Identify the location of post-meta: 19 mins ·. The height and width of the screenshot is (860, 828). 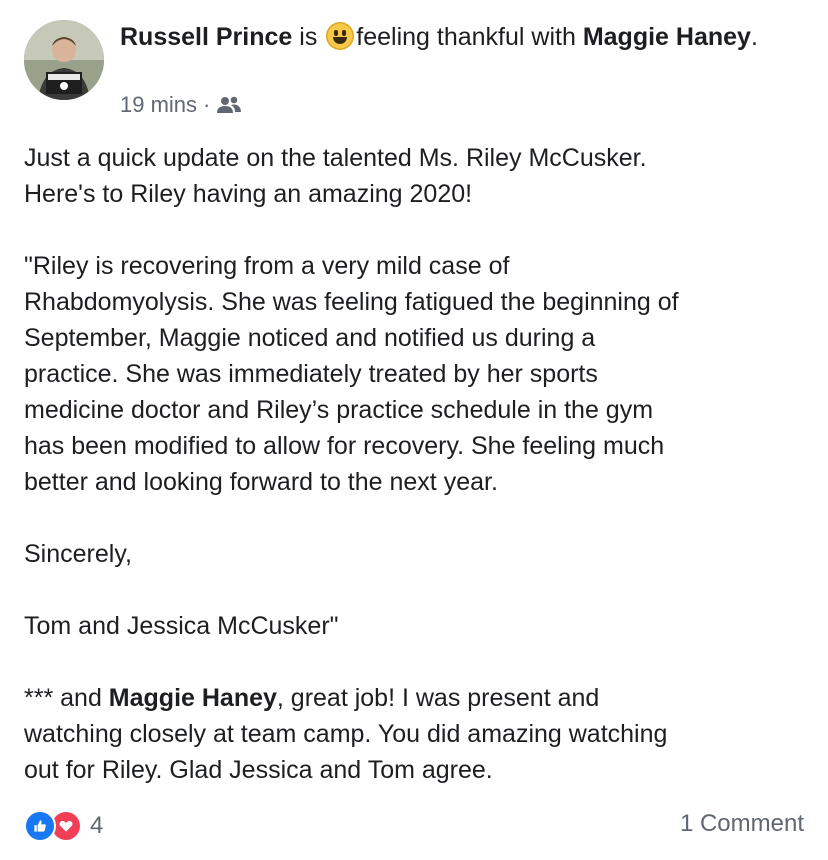
(181, 105).